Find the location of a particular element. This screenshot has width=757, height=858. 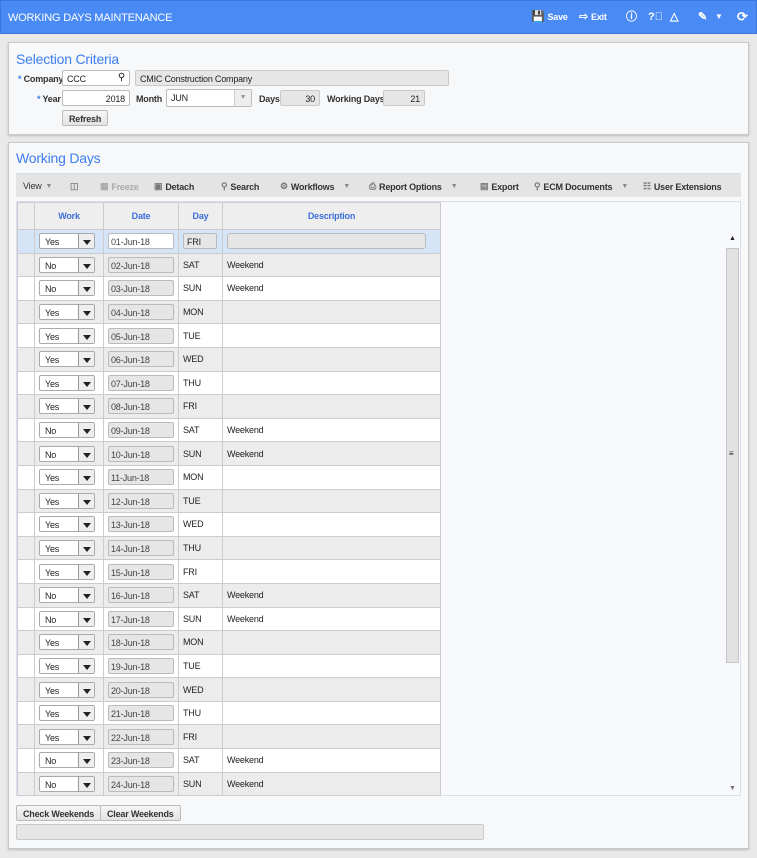

date-field: 01-Jun-18 is located at coordinates (141, 241).